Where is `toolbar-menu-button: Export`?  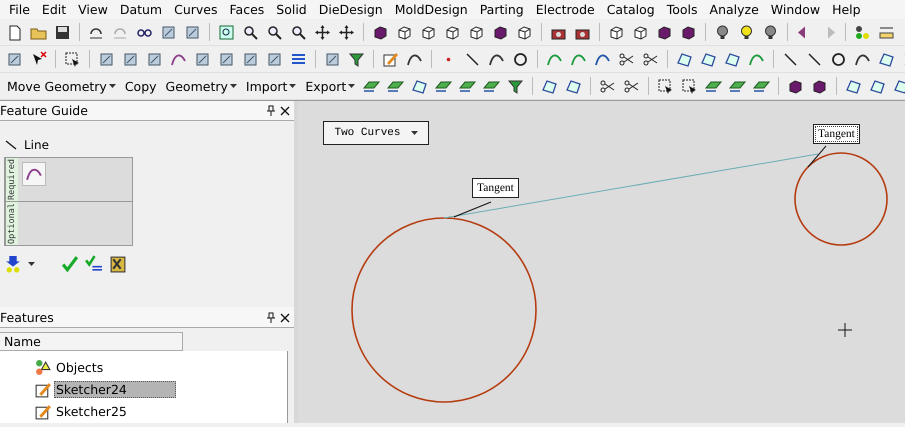
toolbar-menu-button: Export is located at coordinates (330, 86).